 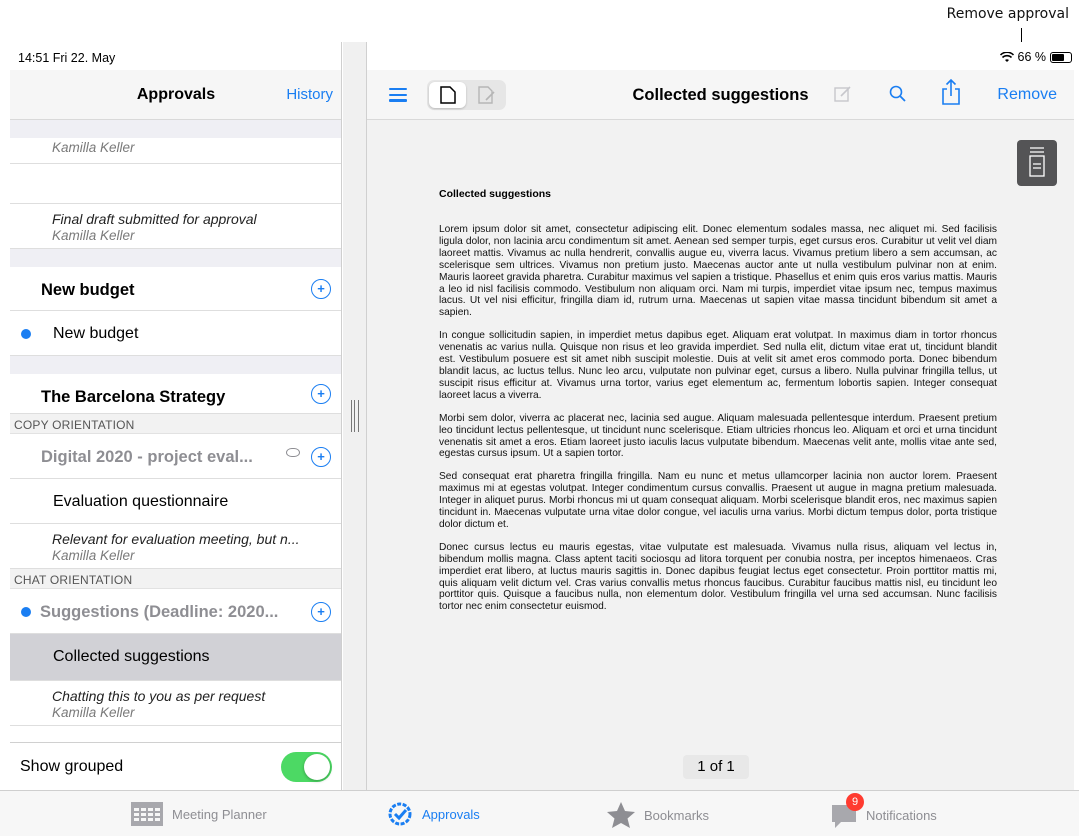 I want to click on document-item-evaluation: Evaluation questionnaire, so click(x=175, y=501).